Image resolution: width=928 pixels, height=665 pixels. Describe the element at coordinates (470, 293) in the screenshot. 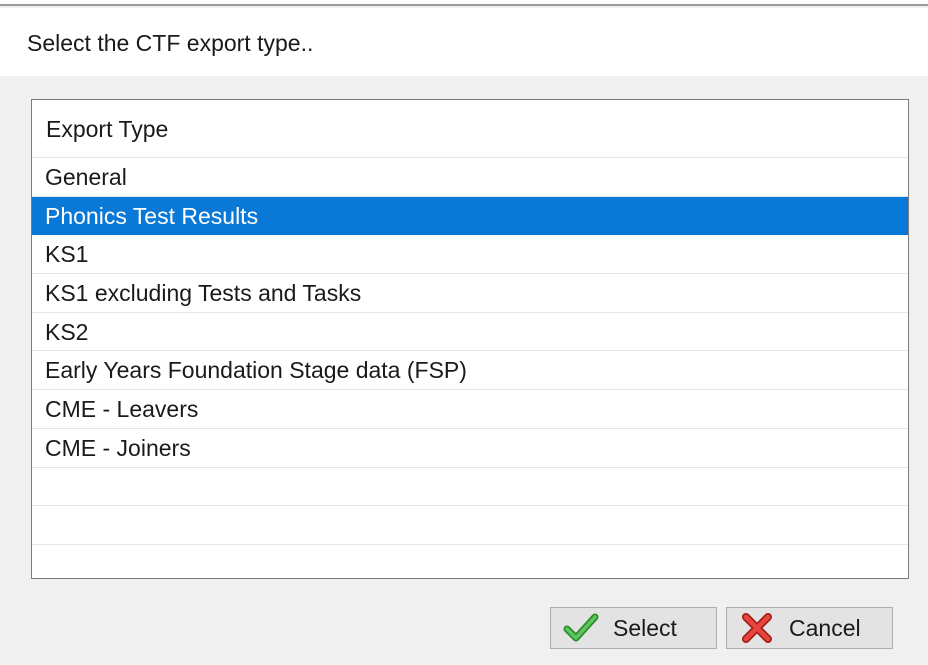

I see `list-item-ks1-excluding-tests: KS1 excluding Tests and Tasks` at that location.